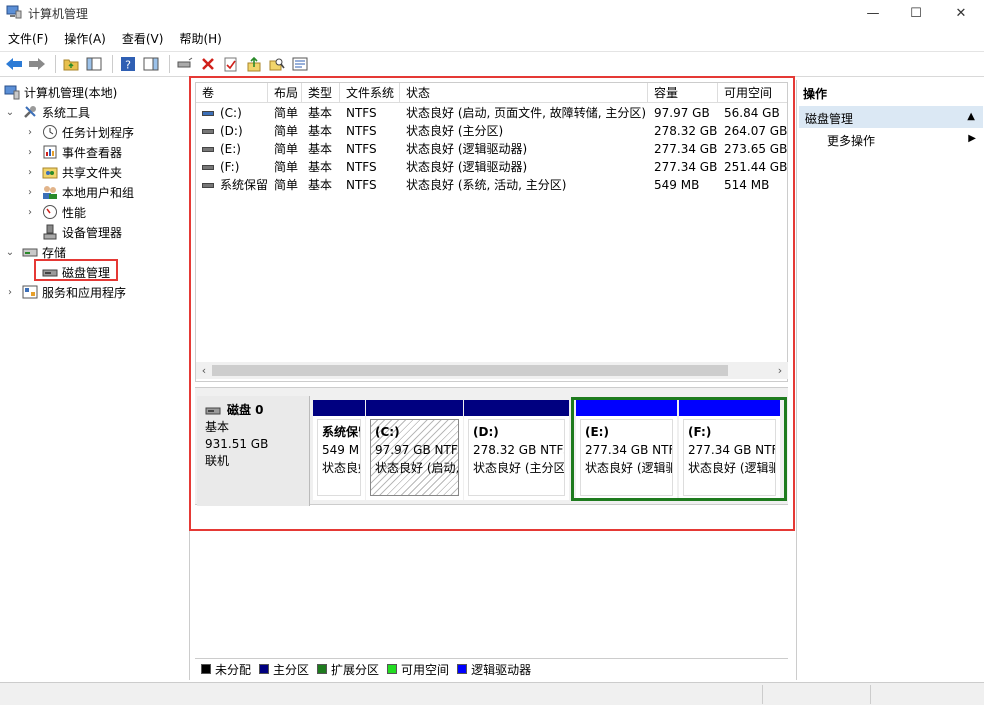  I want to click on submenu-arrow-icon: ▶, so click(972, 138).